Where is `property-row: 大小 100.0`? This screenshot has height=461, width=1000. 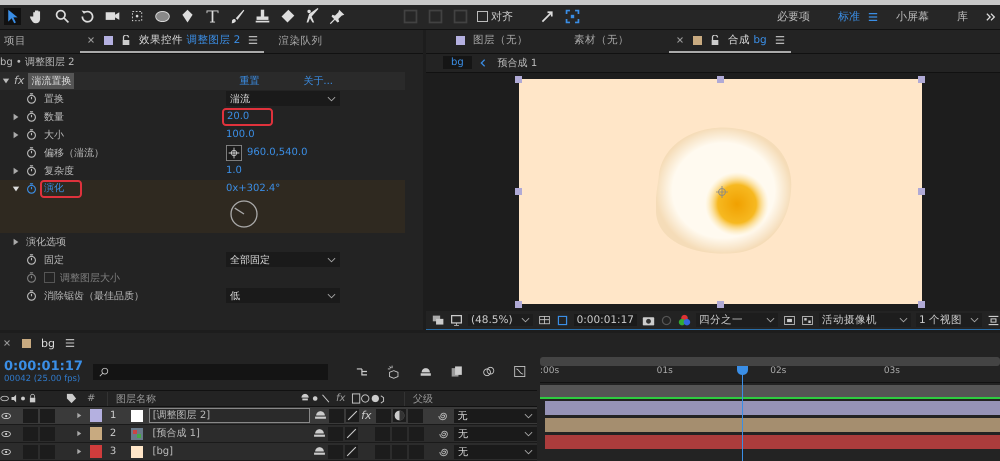 property-row: 大小 100.0 is located at coordinates (203, 135).